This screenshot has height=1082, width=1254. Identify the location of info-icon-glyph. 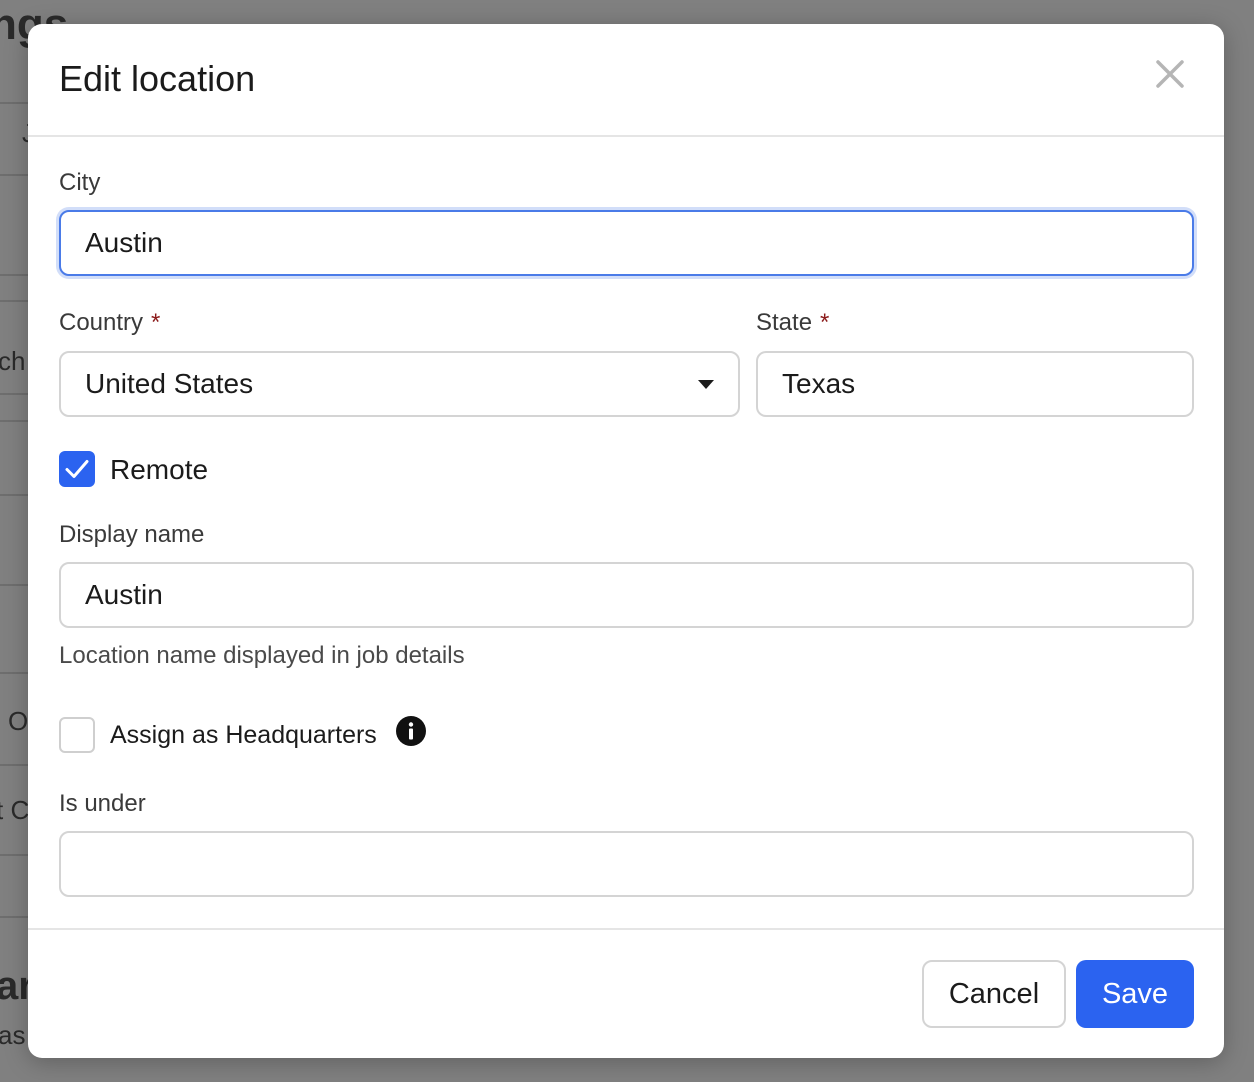
(411, 731).